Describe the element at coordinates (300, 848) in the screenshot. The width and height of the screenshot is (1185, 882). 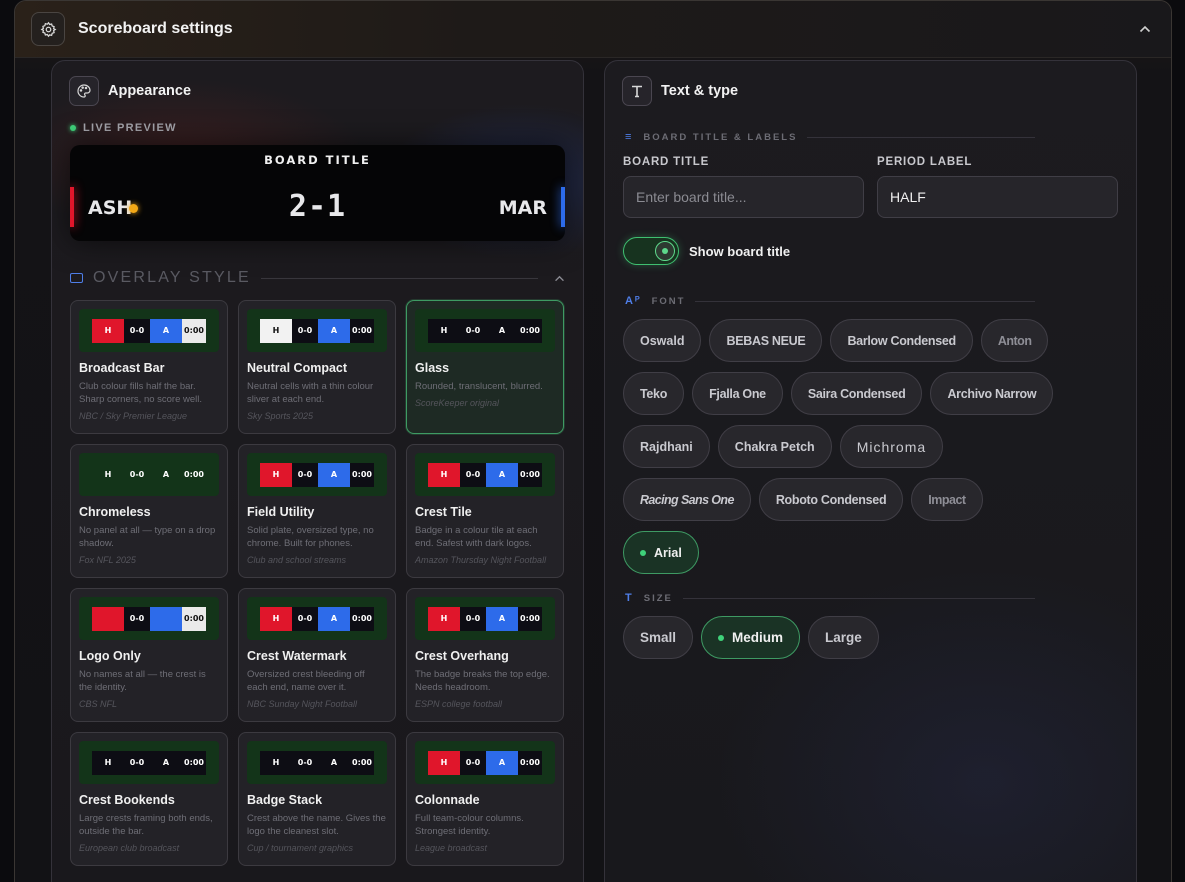
I see `style-source: Cup / tournament graphics` at that location.